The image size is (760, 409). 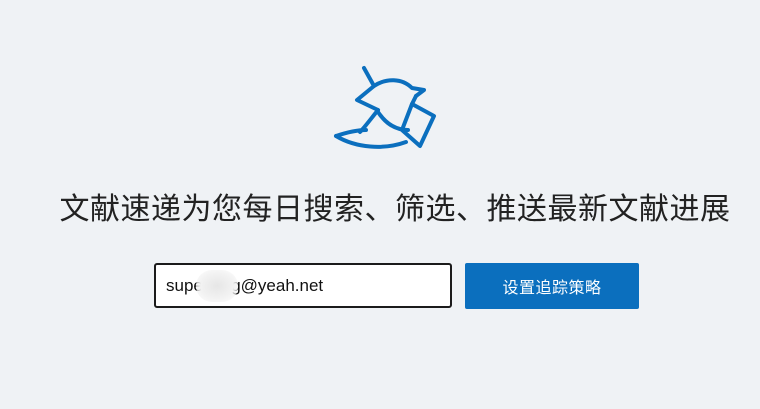 I want to click on redaction-mark, so click(x=217, y=286).